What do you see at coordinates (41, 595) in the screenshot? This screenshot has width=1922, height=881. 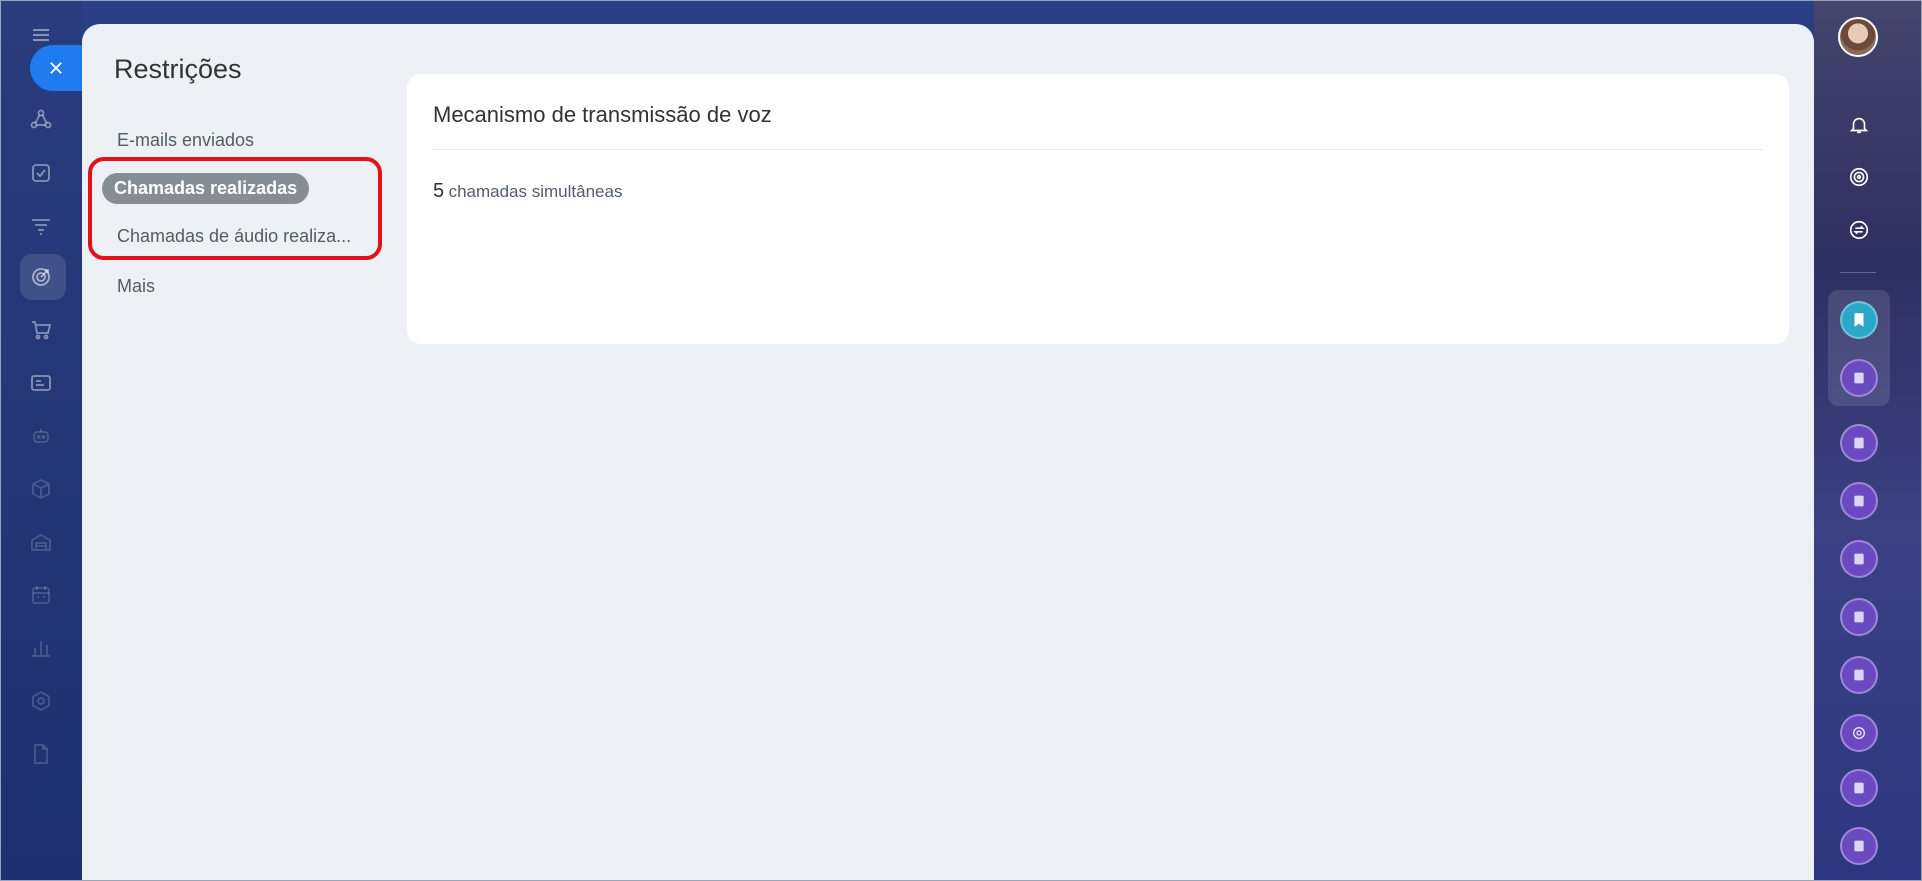 I see `calendar-icon` at bounding box center [41, 595].